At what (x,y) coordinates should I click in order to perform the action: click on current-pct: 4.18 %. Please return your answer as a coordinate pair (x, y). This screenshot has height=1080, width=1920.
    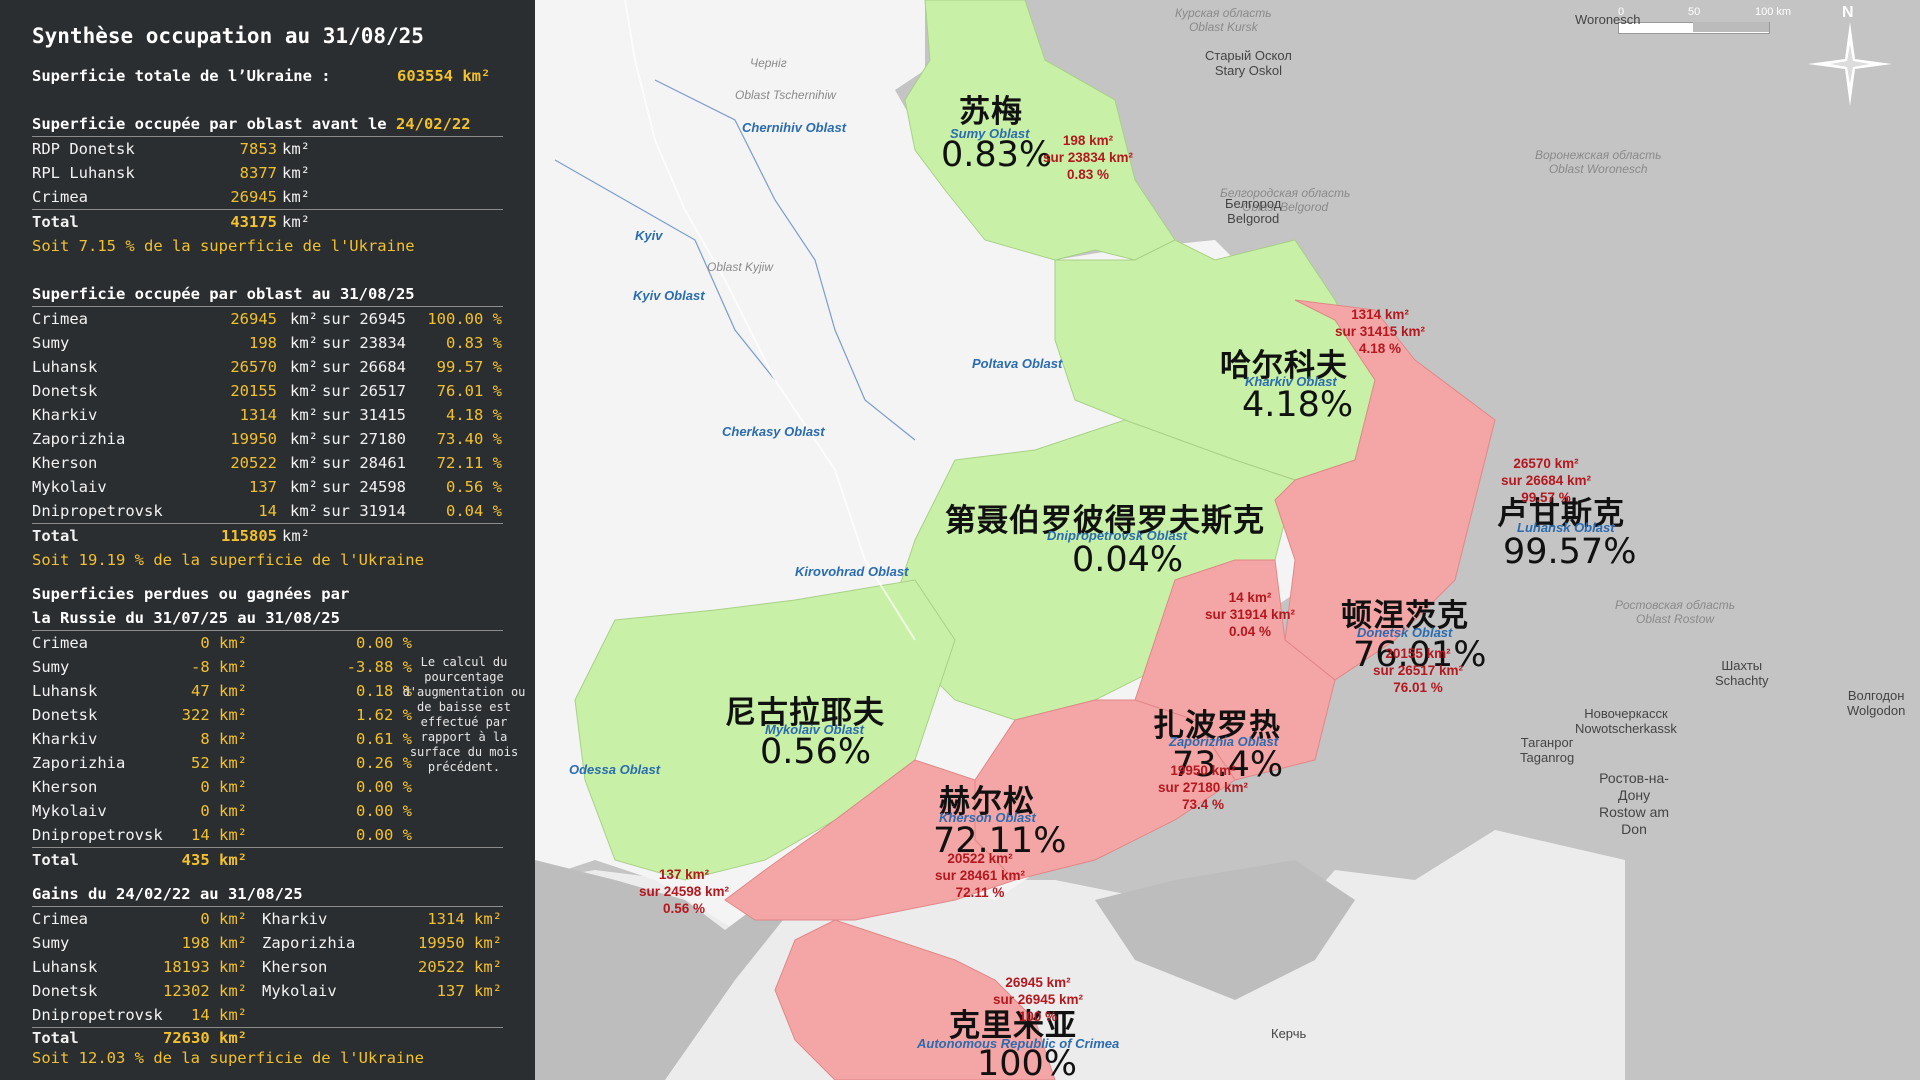
    Looking at the image, I should click on (474, 415).